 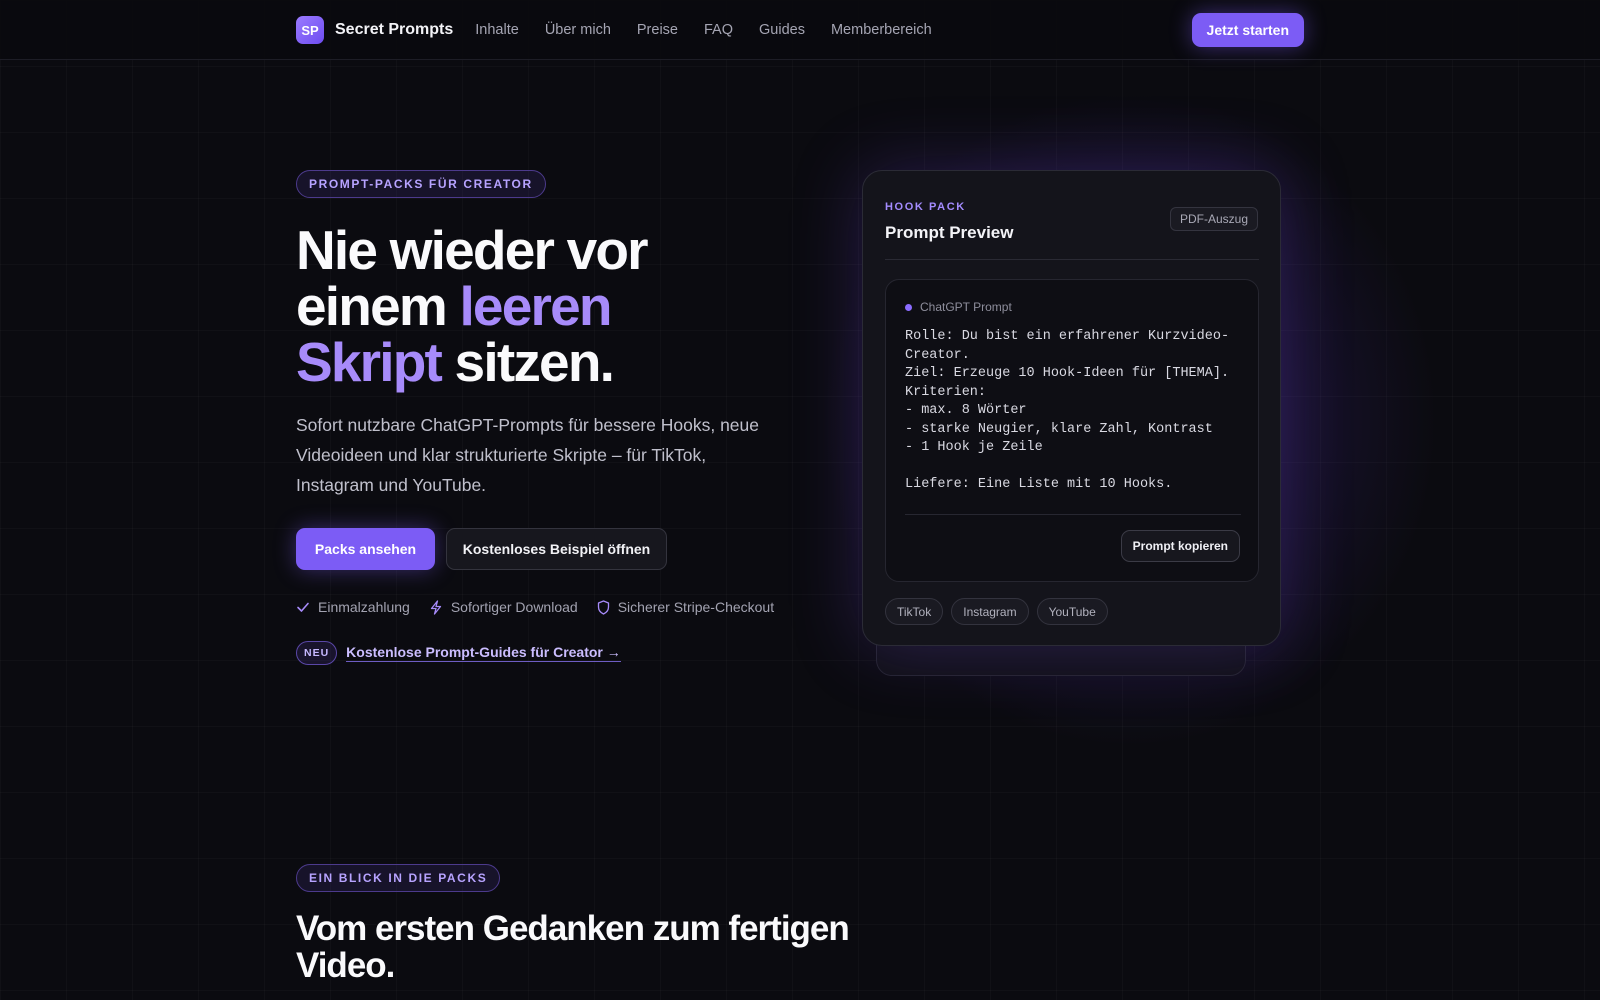 I want to click on logo-mark: SP, so click(x=310, y=30).